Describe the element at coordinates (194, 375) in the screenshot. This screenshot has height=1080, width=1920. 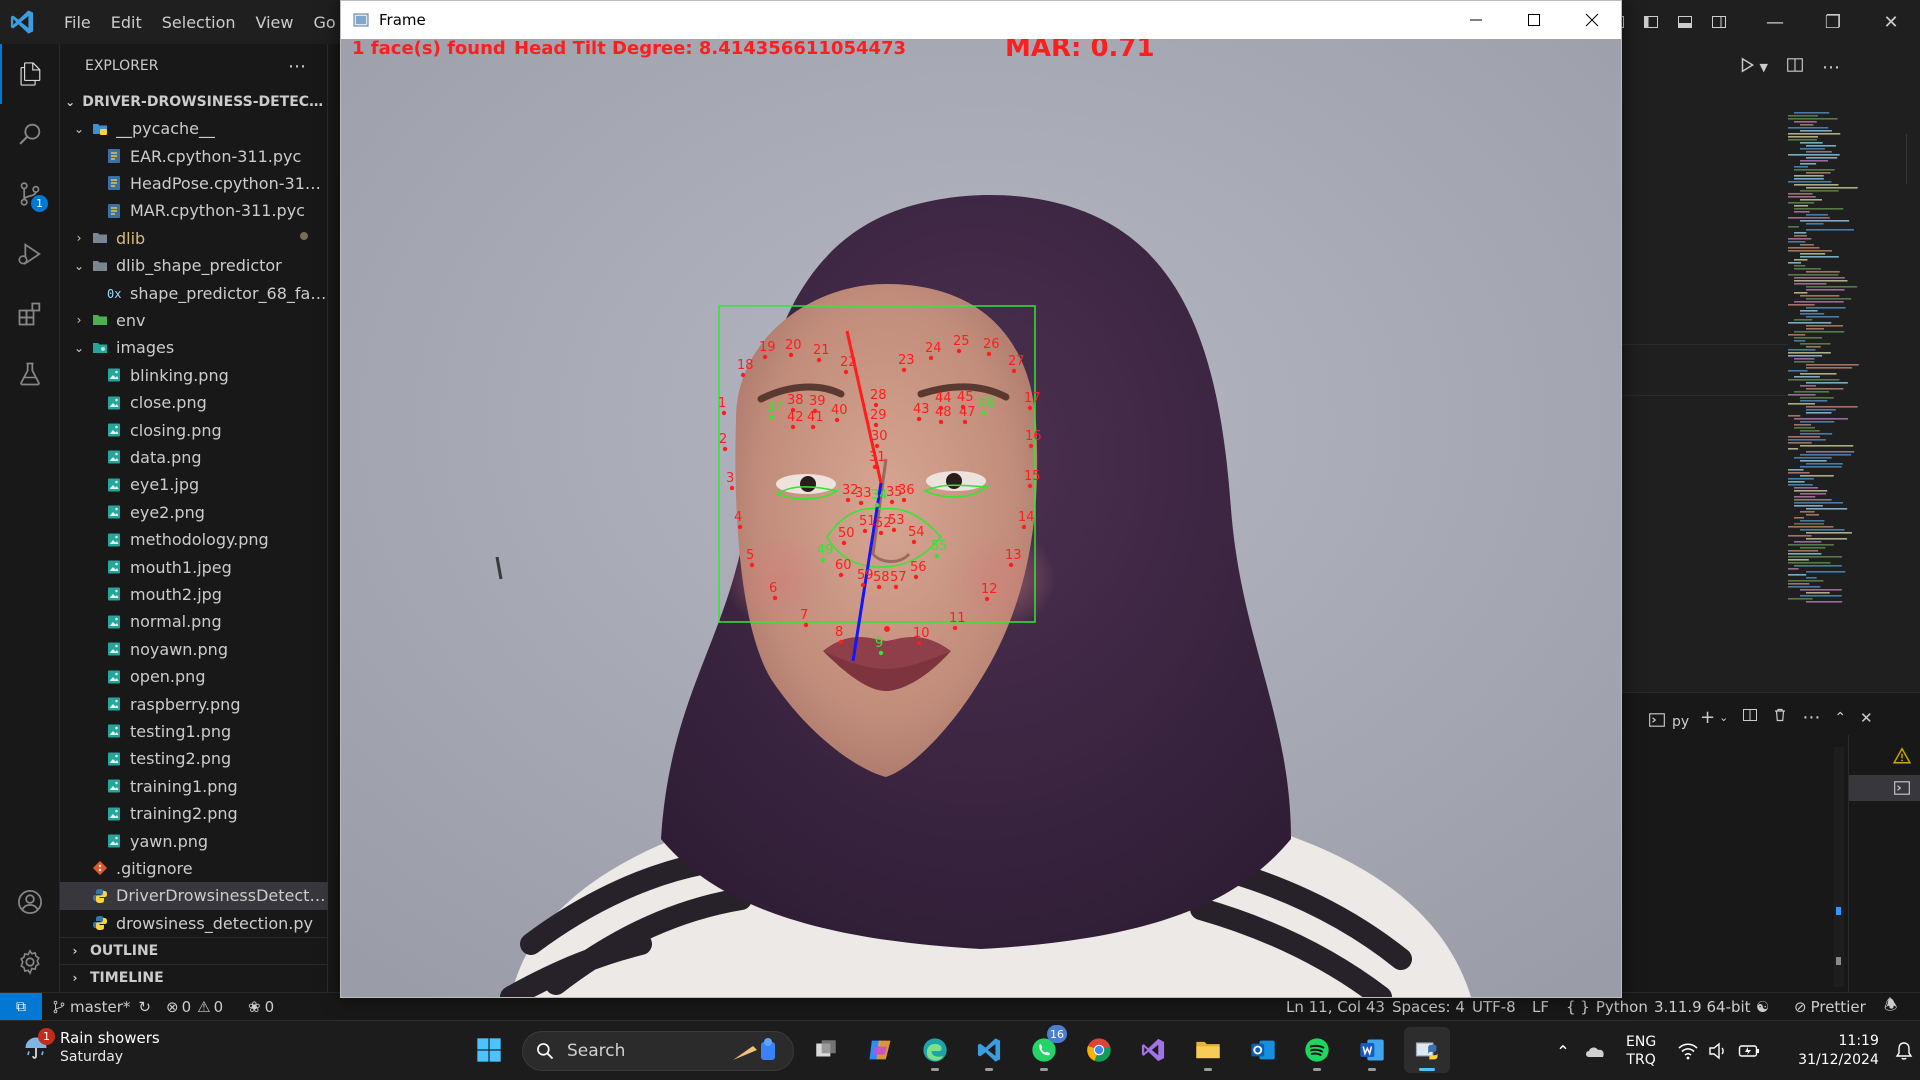
I see `tree-file: blinking.png` at that location.